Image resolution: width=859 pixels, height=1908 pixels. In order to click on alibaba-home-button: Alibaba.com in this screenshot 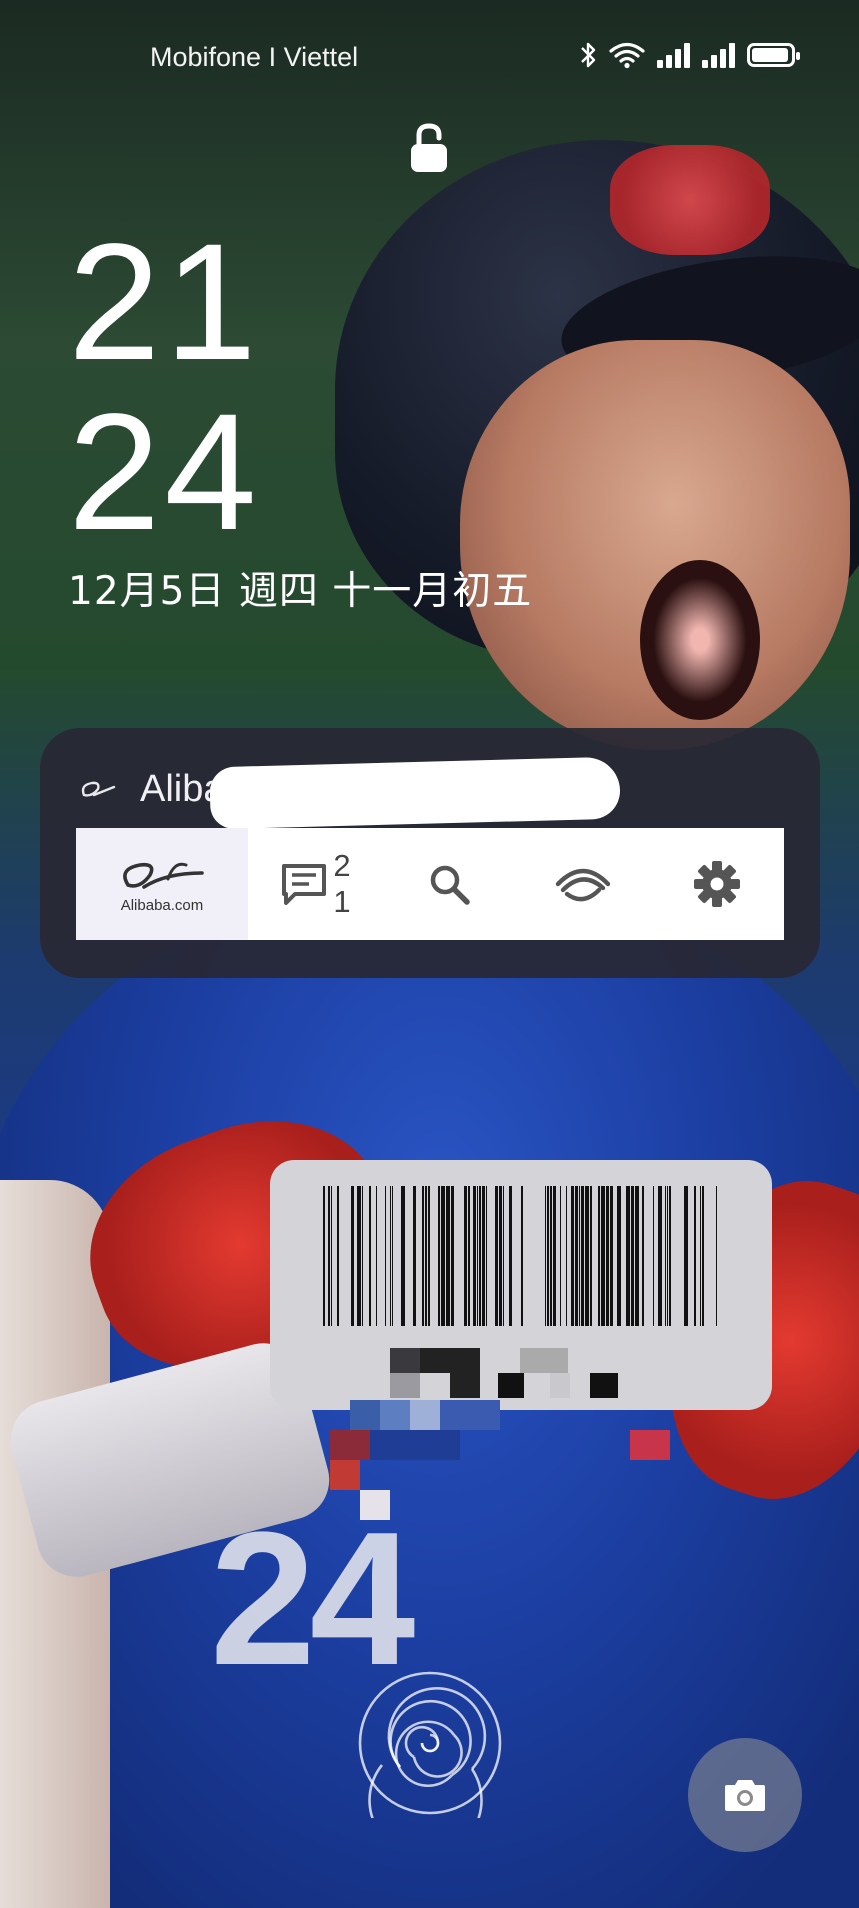, I will do `click(162, 884)`.